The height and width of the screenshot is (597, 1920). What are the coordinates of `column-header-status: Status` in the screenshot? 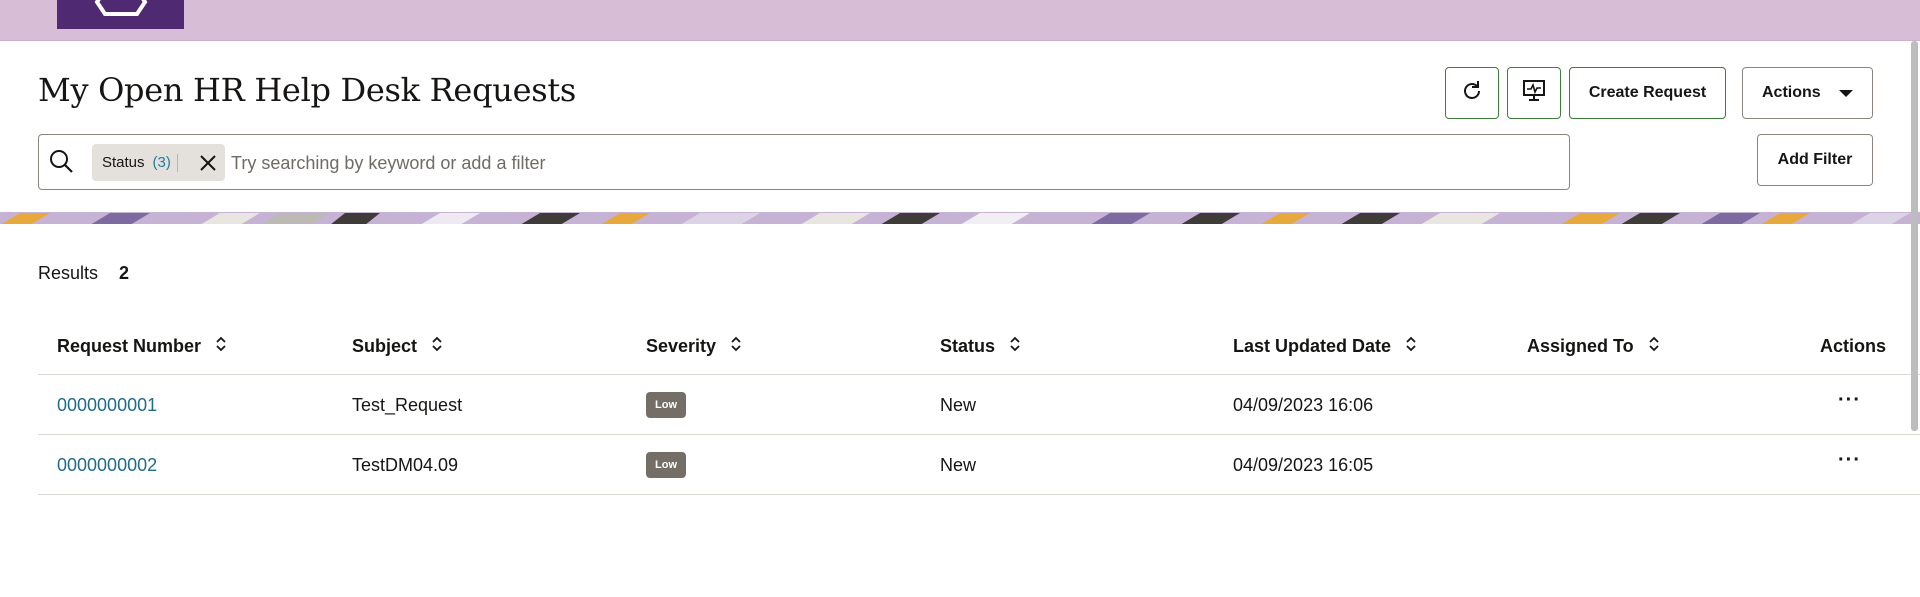 It's located at (980, 346).